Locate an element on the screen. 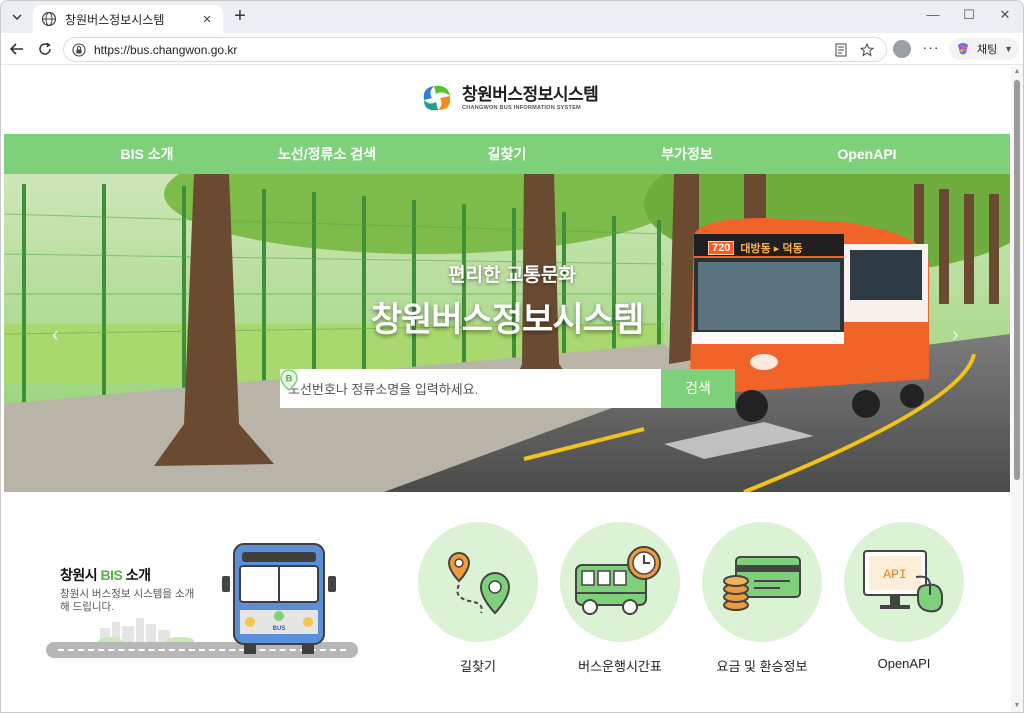  intro-title-bis: BIS is located at coordinates (111, 575).